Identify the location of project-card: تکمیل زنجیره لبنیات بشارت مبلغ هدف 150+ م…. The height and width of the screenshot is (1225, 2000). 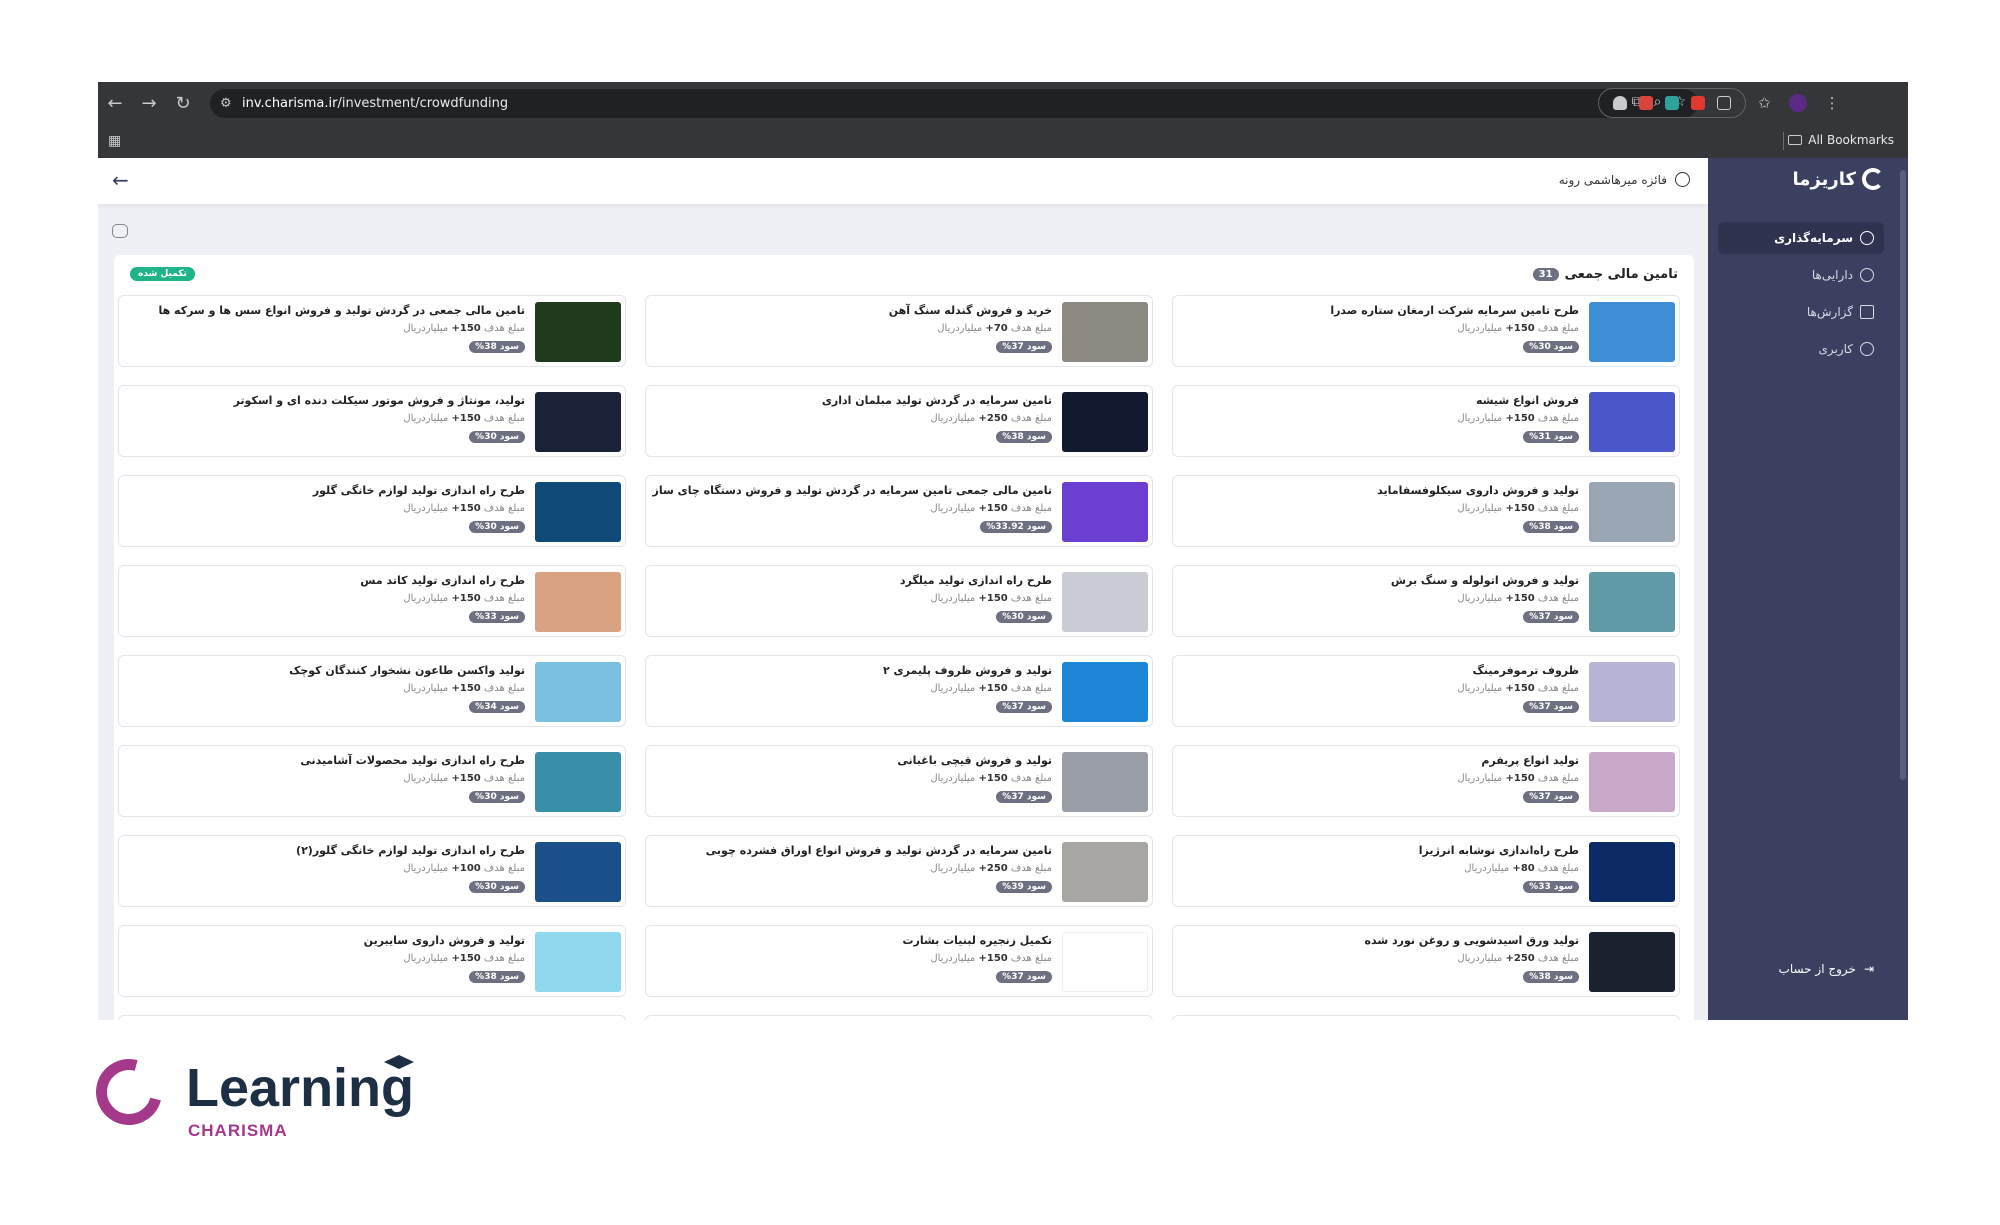
(899, 961).